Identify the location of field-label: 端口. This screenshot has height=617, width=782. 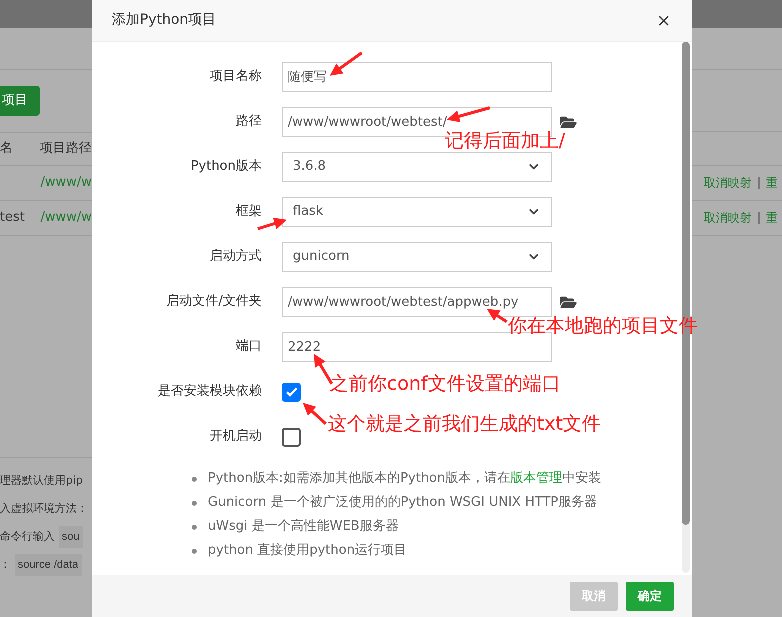
(248, 347).